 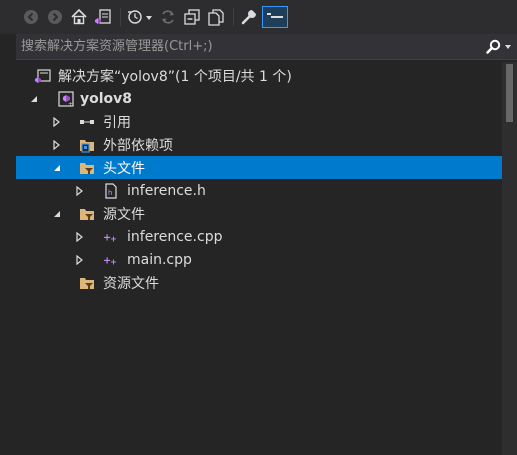 What do you see at coordinates (110, 193) in the screenshot?
I see `svg-text: h` at bounding box center [110, 193].